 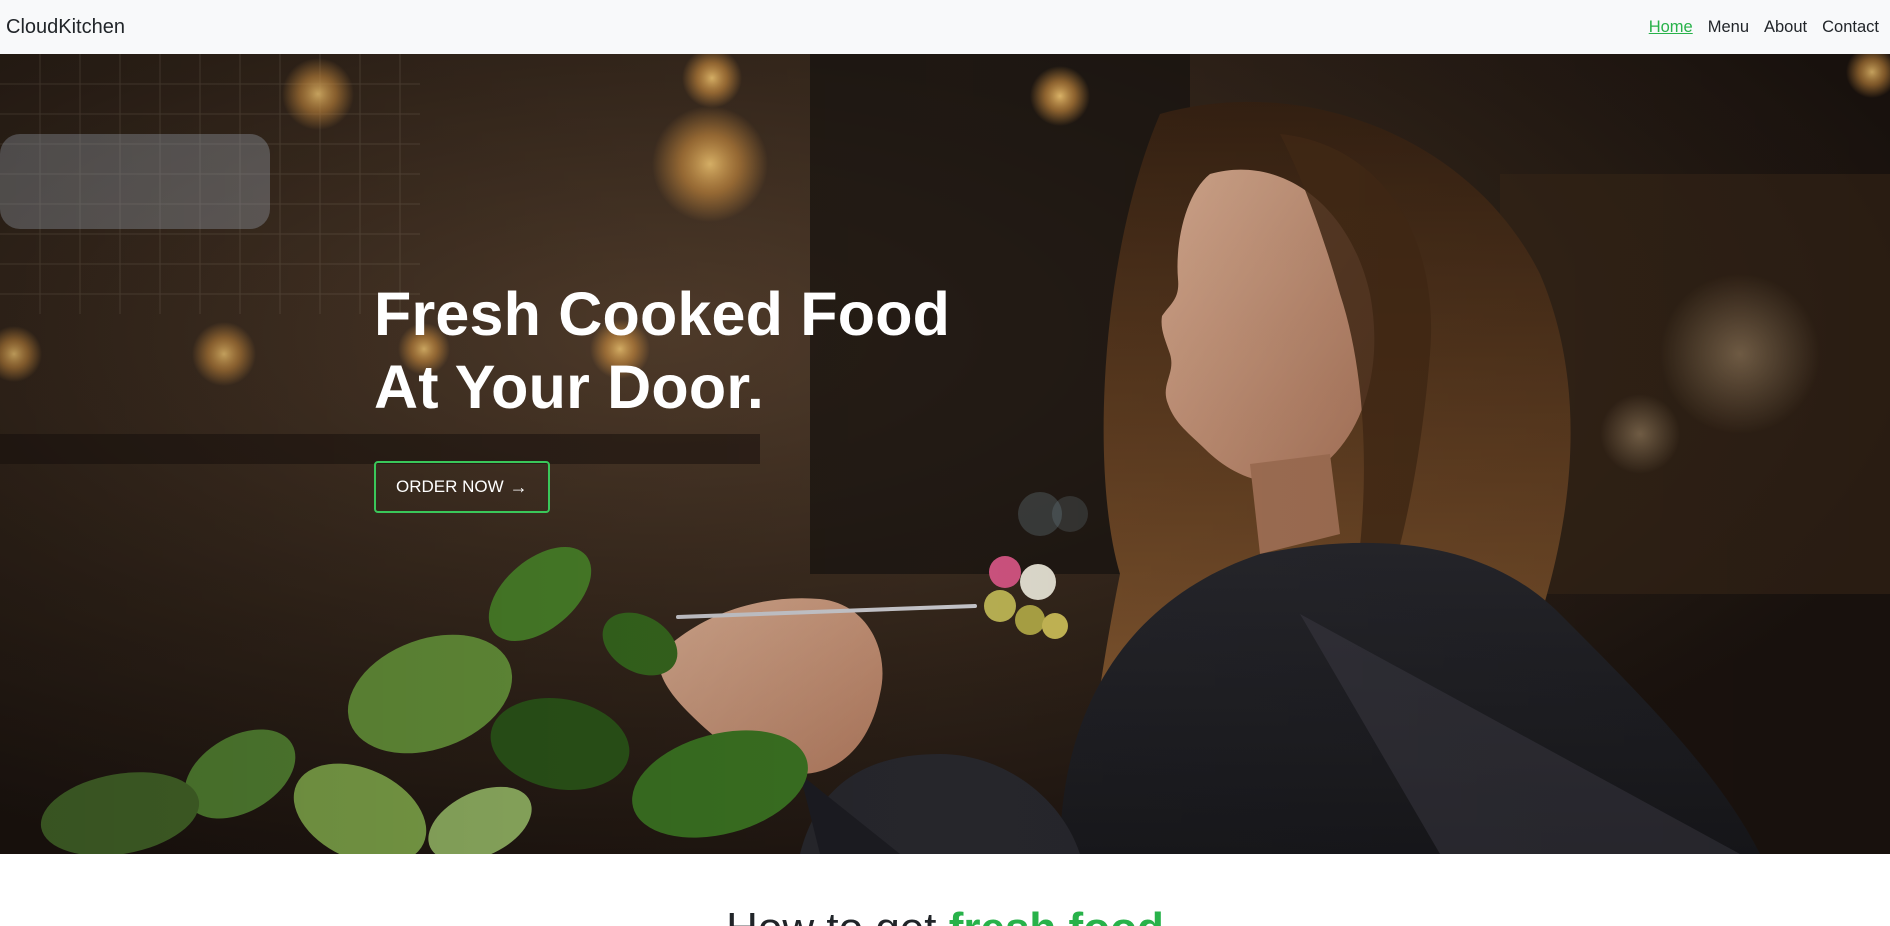 What do you see at coordinates (1670, 27) in the screenshot?
I see `nav-link-home: Home` at bounding box center [1670, 27].